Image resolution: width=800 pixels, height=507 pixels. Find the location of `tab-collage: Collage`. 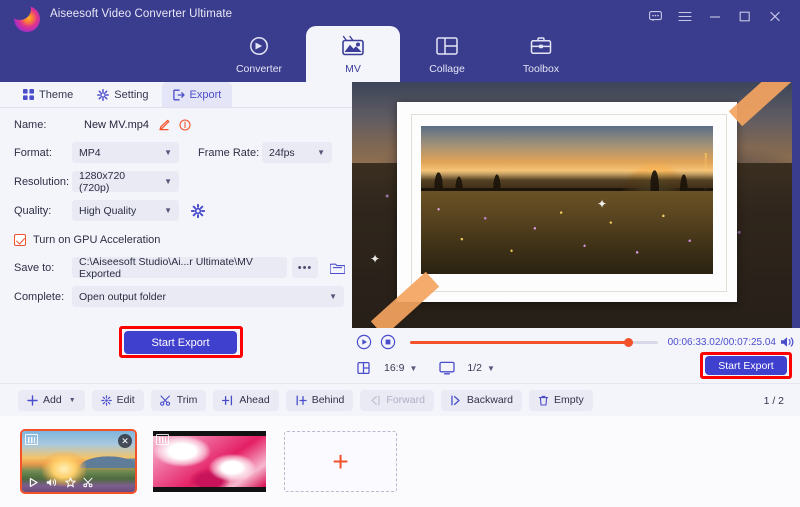

tab-collage: Collage is located at coordinates (447, 54).